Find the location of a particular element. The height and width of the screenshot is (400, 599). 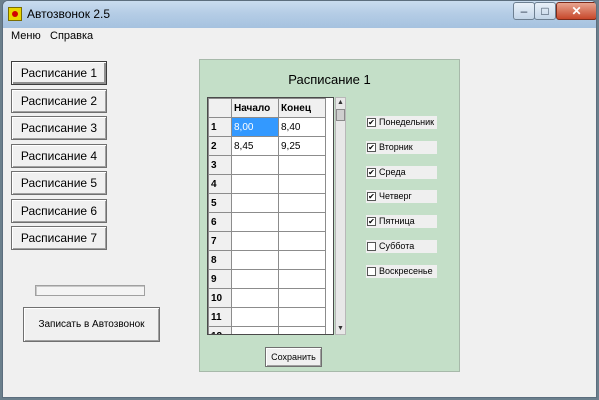

menu-bar: Меню Справка is located at coordinates (299, 36).